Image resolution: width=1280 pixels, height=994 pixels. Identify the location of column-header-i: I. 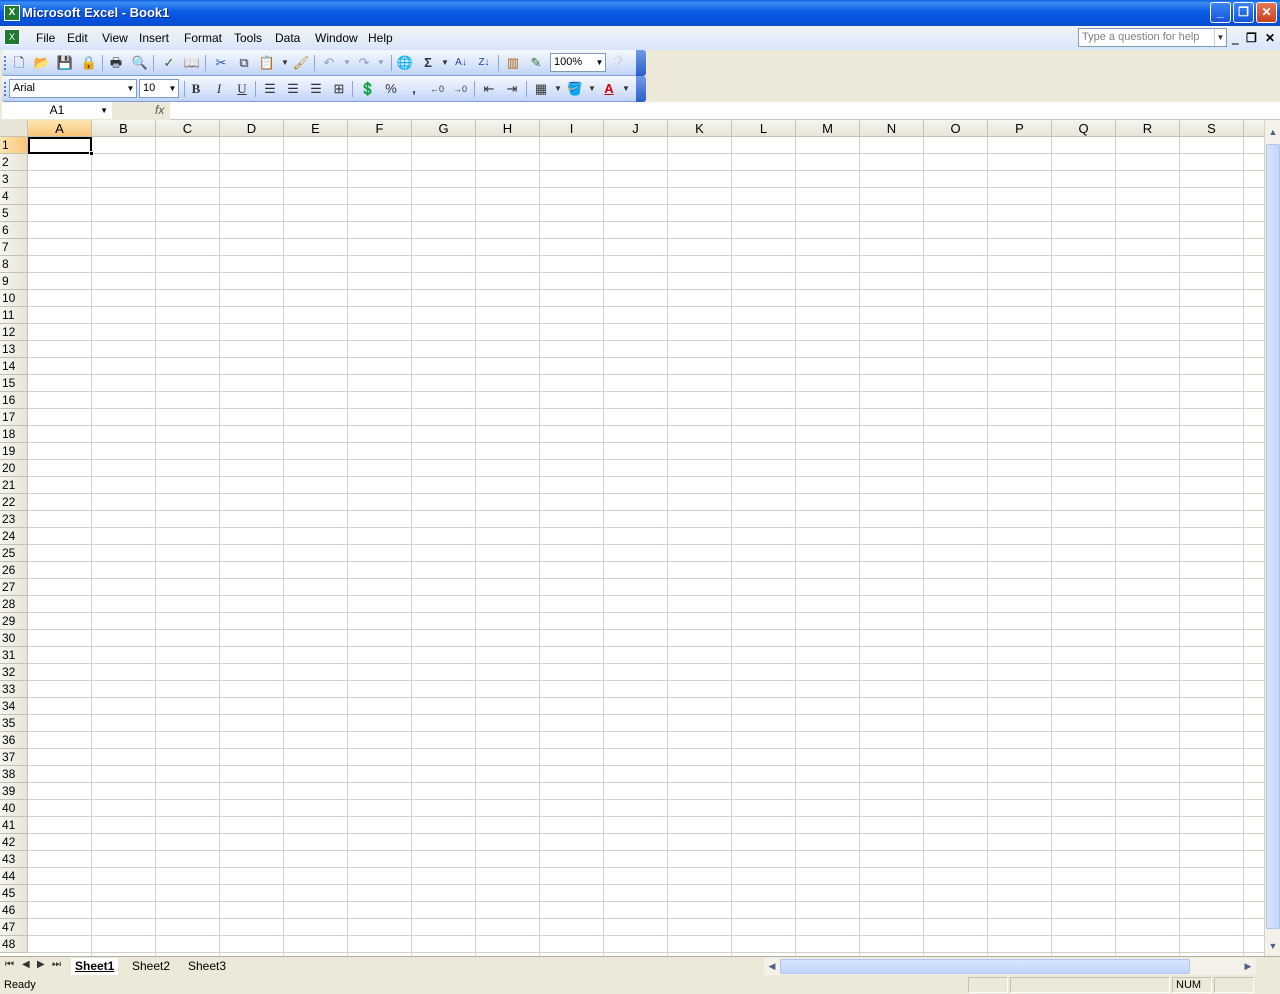
(572, 128).